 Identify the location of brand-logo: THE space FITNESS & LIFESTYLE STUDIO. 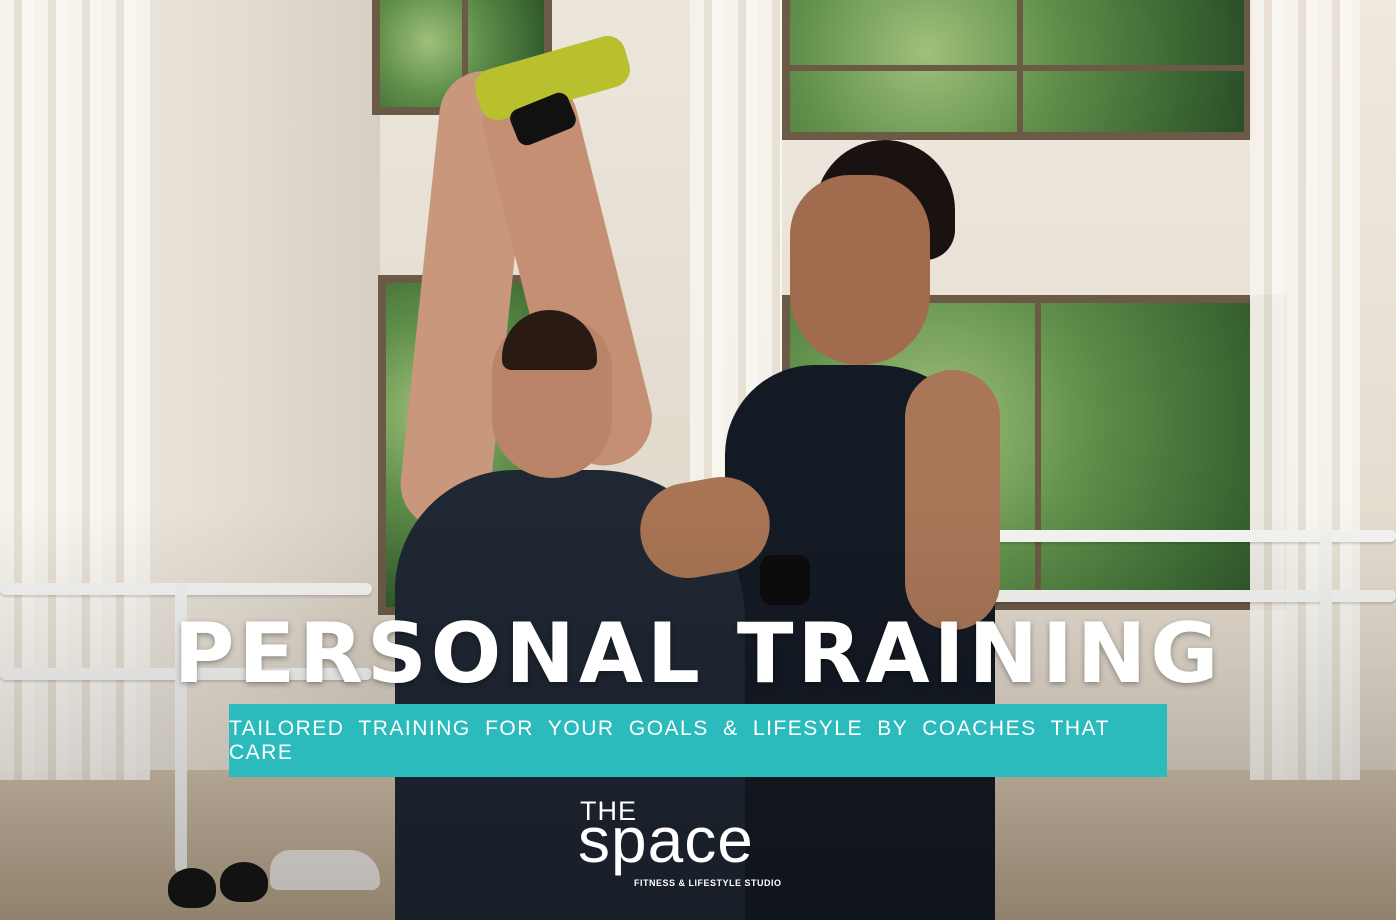
(688, 846).